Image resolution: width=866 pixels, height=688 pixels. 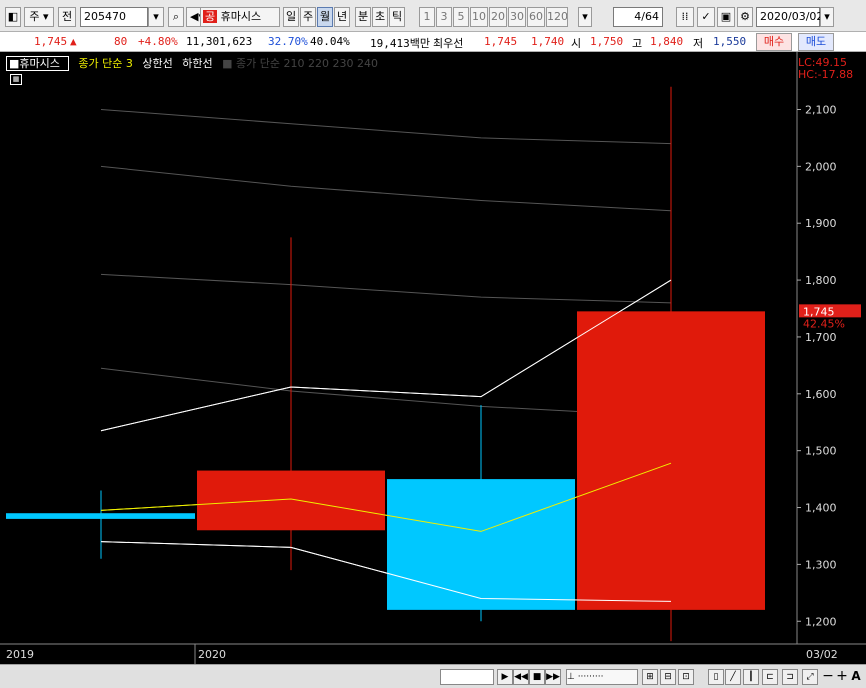 What do you see at coordinates (51, 41) in the screenshot?
I see `current-price: 1,745` at bounding box center [51, 41].